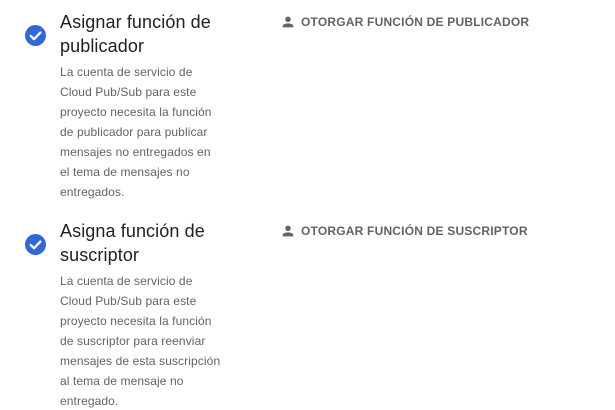  What do you see at coordinates (133, 341) in the screenshot?
I see `description-line: de suscriptor para reenviar` at bounding box center [133, 341].